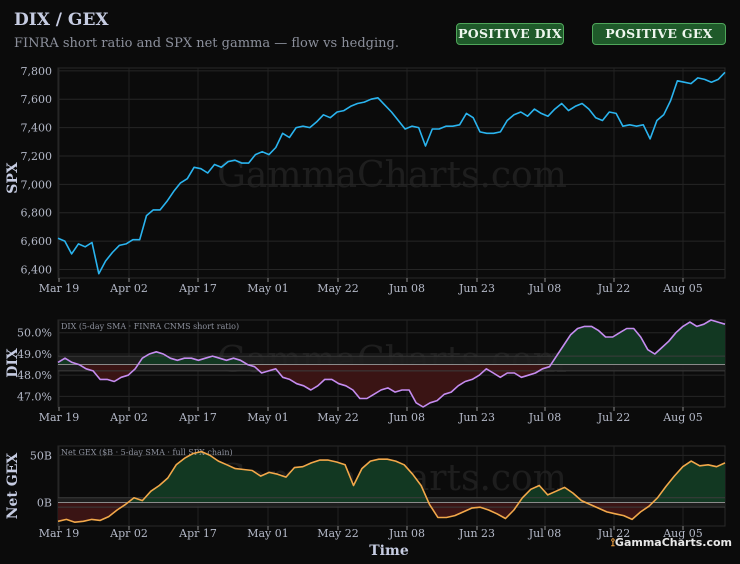 The image size is (740, 564). Describe the element at coordinates (13, 178) in the screenshot. I see `spx-ylabel: SPX` at that location.